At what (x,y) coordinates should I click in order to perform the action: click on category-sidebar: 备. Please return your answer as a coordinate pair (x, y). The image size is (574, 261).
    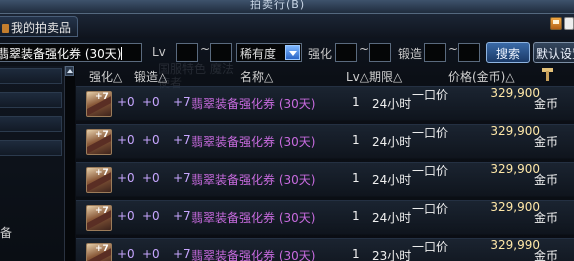
    Looking at the image, I should click on (32, 163).